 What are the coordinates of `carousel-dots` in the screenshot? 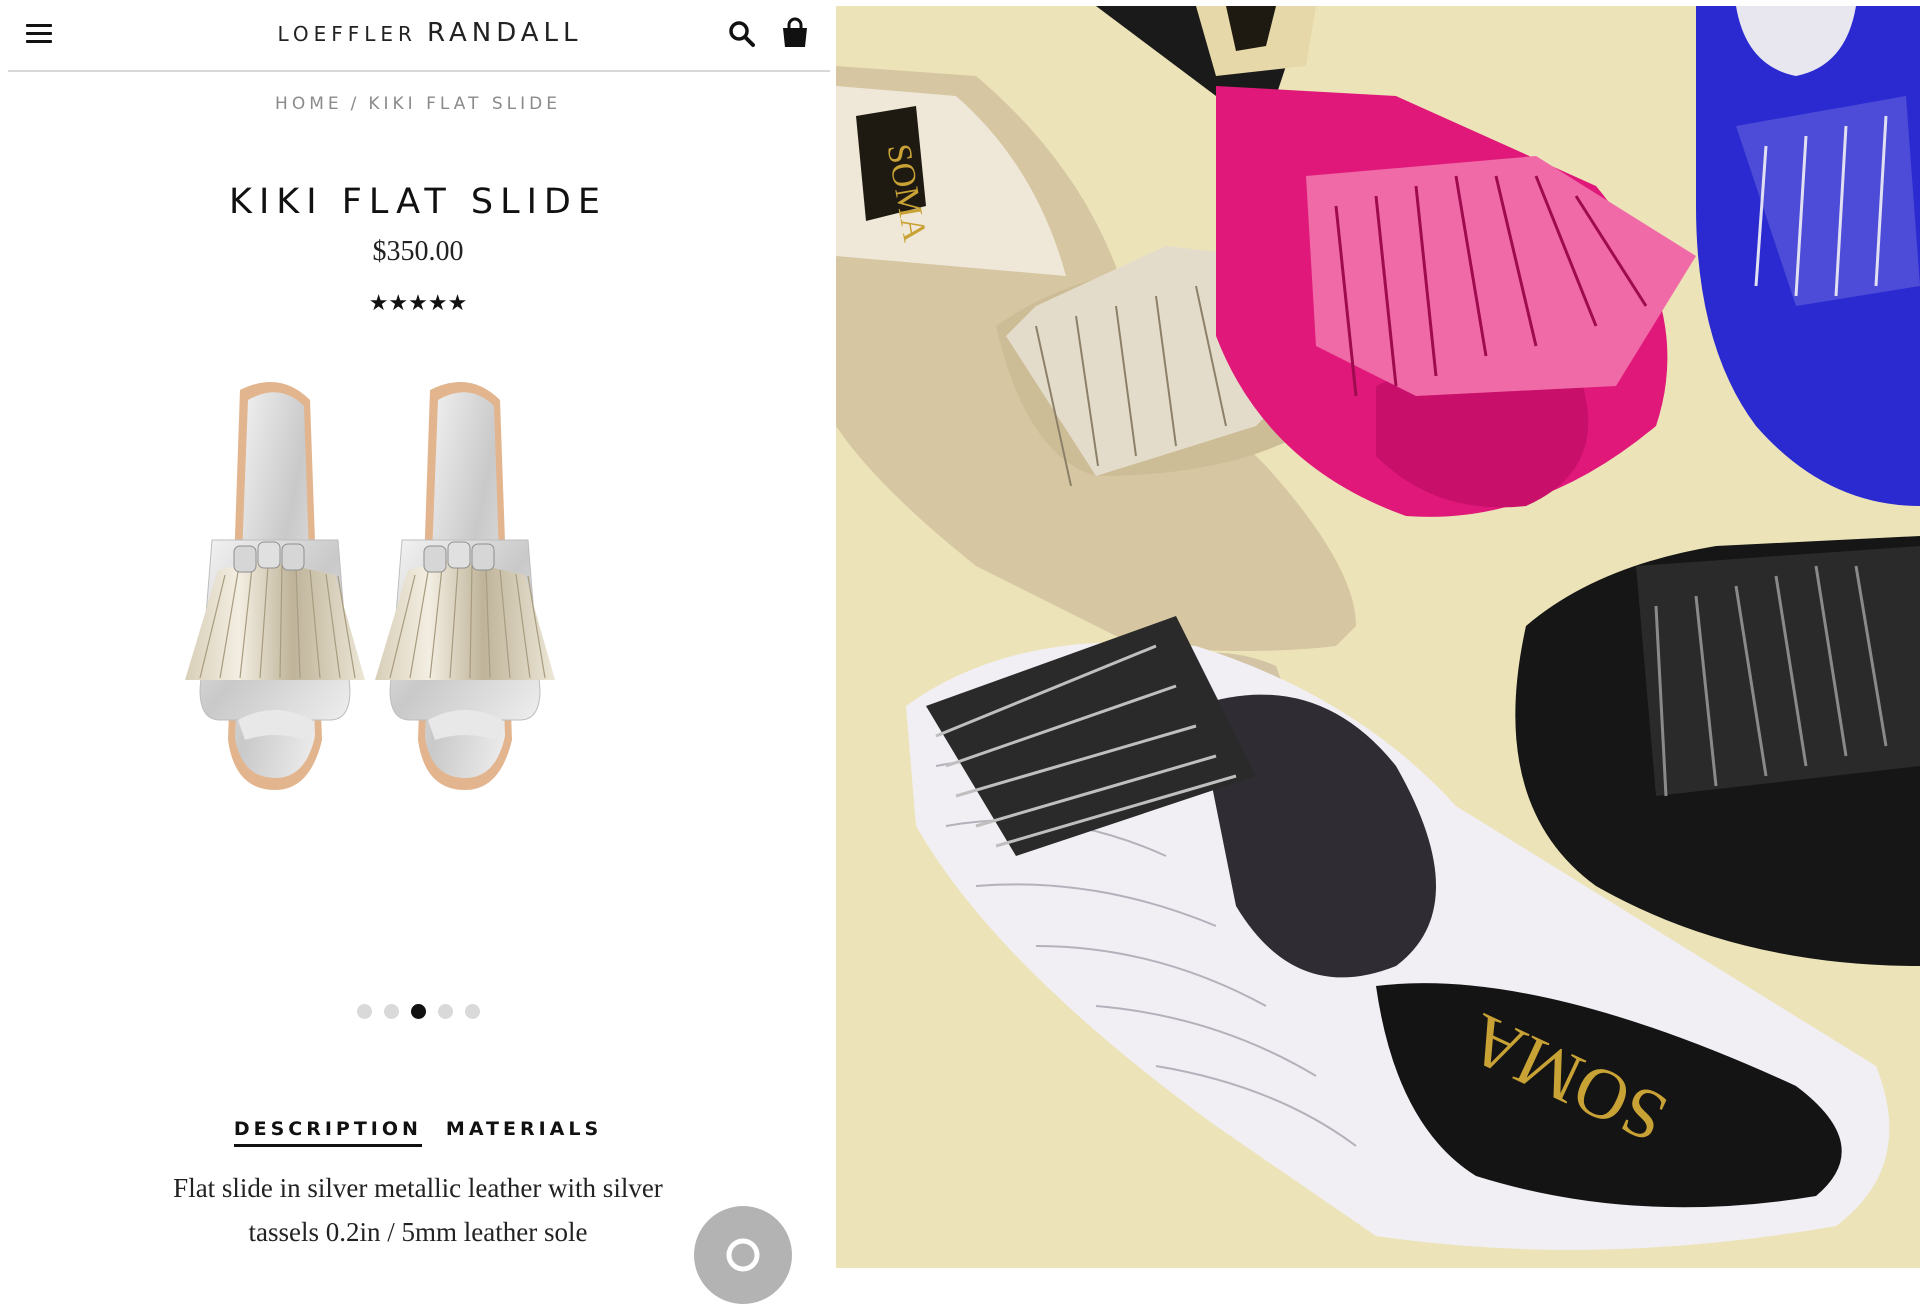 It's located at (418, 1012).